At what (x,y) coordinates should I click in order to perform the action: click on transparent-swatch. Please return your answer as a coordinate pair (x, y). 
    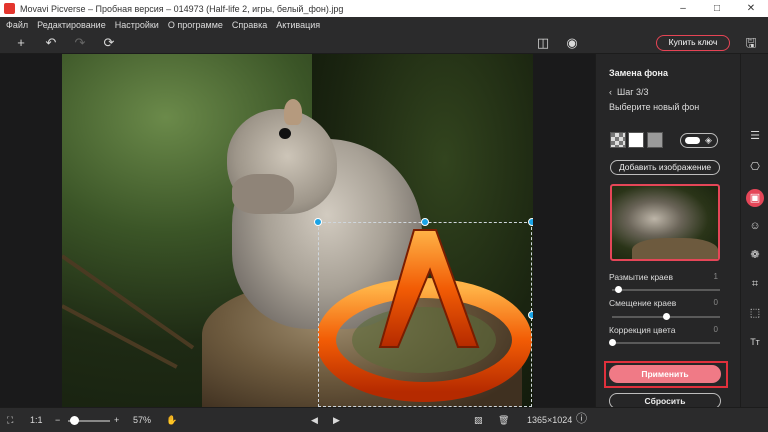
    Looking at the image, I should click on (618, 140).